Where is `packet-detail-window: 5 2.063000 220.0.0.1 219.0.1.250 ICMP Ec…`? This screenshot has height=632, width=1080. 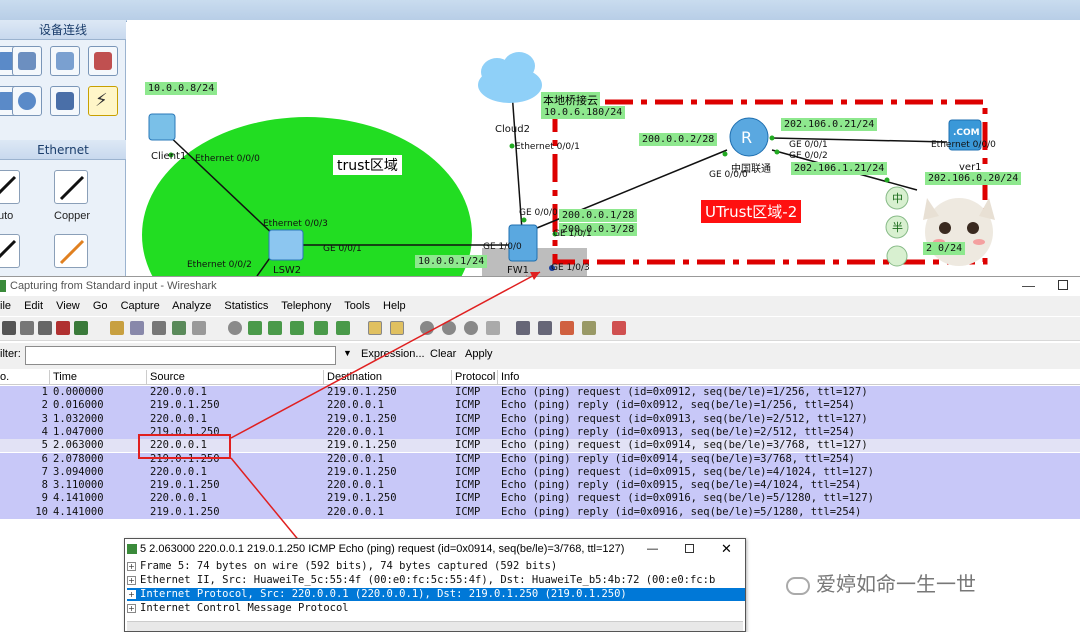
packet-detail-window: 5 2.063000 220.0.0.1 219.0.1.250 ICMP Ec… is located at coordinates (435, 585).